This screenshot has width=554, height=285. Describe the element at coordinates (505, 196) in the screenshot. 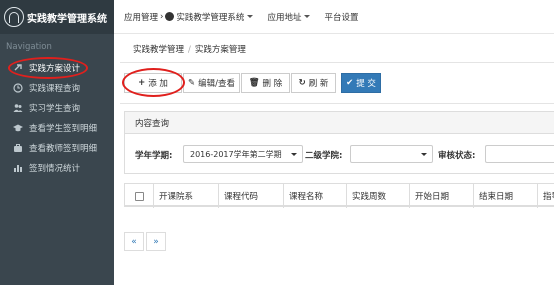

I see `column-header: 结束日期` at that location.